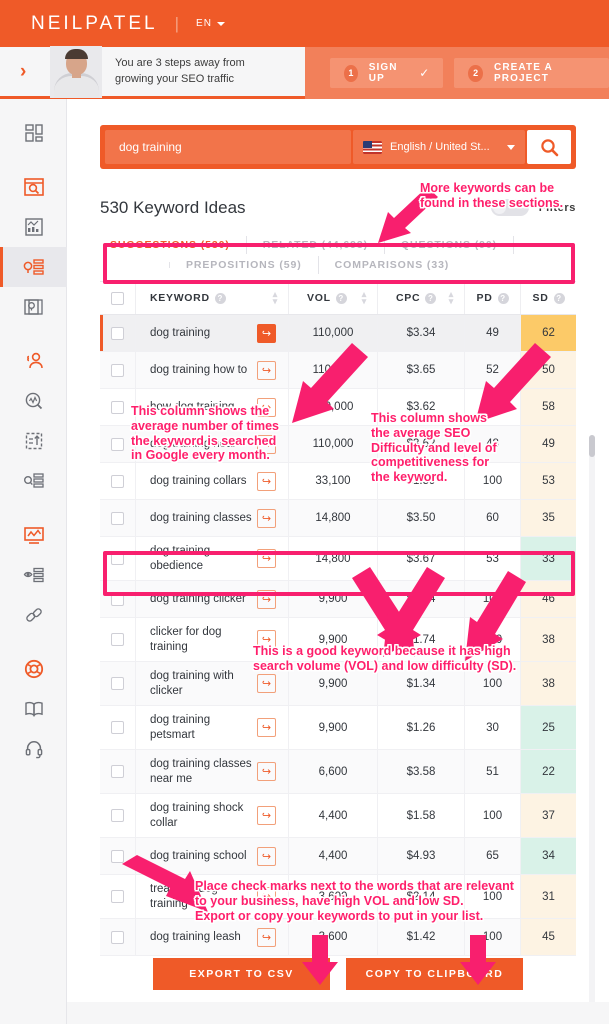 This screenshot has width=609, height=1024. Describe the element at coordinates (210, 23) in the screenshot. I see `language-selector: EN` at that location.